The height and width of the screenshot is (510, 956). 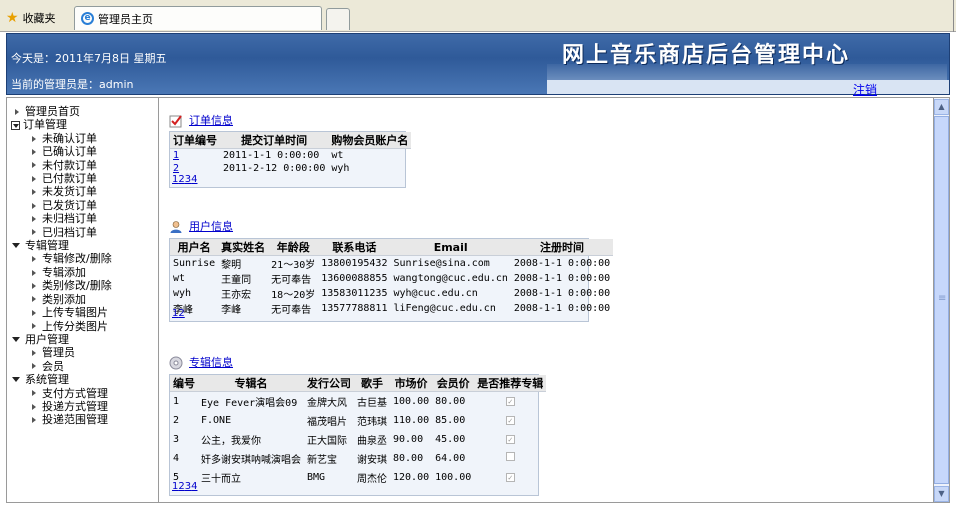 What do you see at coordinates (61, 258) in the screenshot?
I see `sidebar-item-album-edit: 专辑修改/删除` at bounding box center [61, 258].